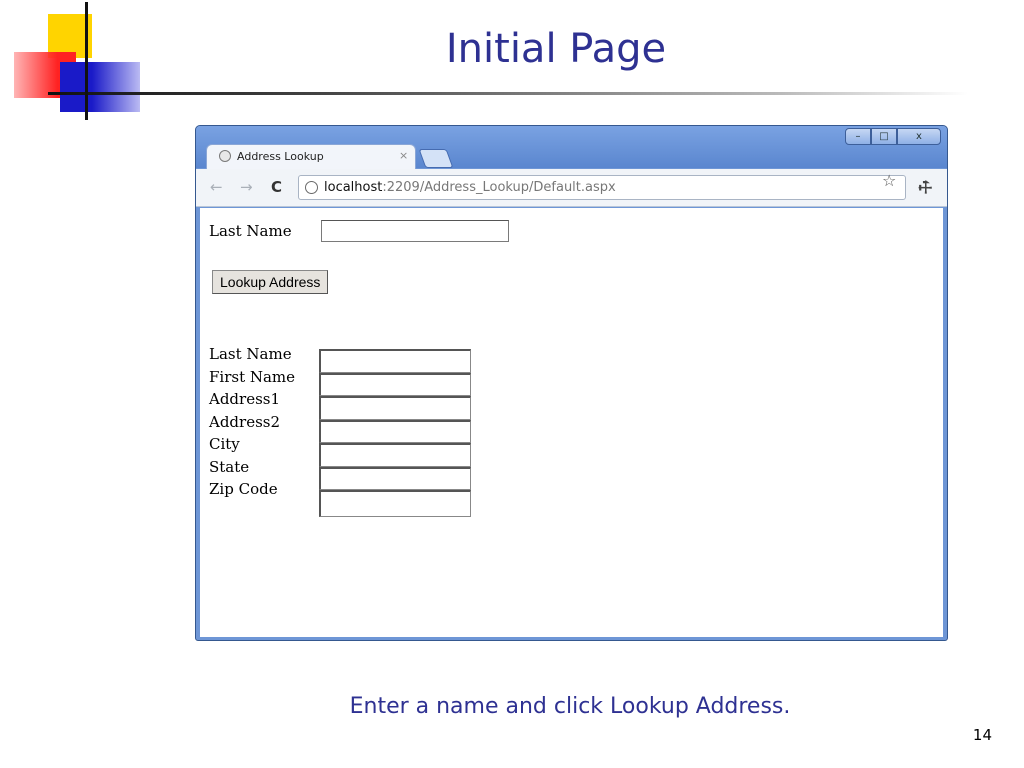  What do you see at coordinates (86, 61) in the screenshot?
I see `decor-vertical-rule` at bounding box center [86, 61].